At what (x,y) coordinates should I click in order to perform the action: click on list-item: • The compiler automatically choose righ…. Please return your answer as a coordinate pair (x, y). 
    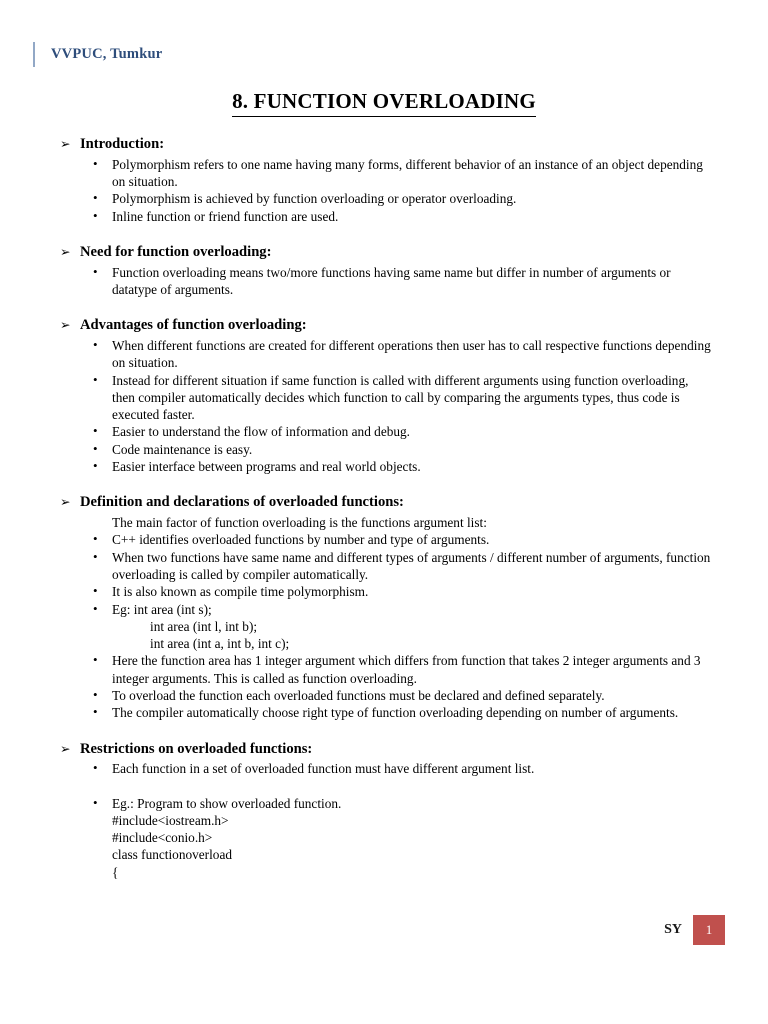
    Looking at the image, I should click on (386, 712).